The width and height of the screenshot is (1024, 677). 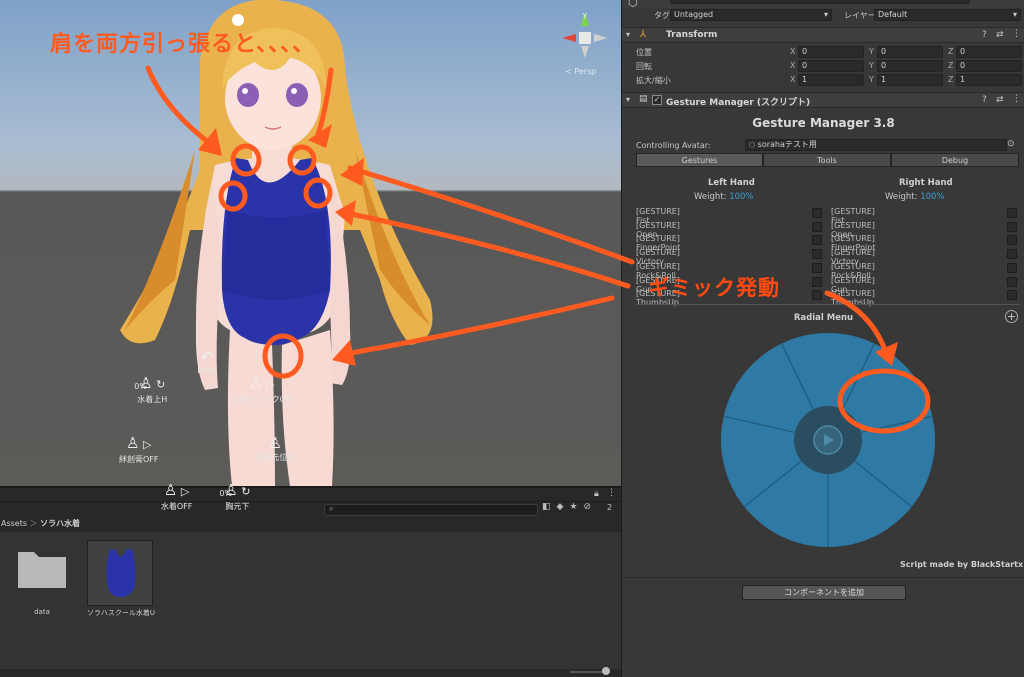 I want to click on breadcrumb-assets: Assets, so click(x=14, y=523).